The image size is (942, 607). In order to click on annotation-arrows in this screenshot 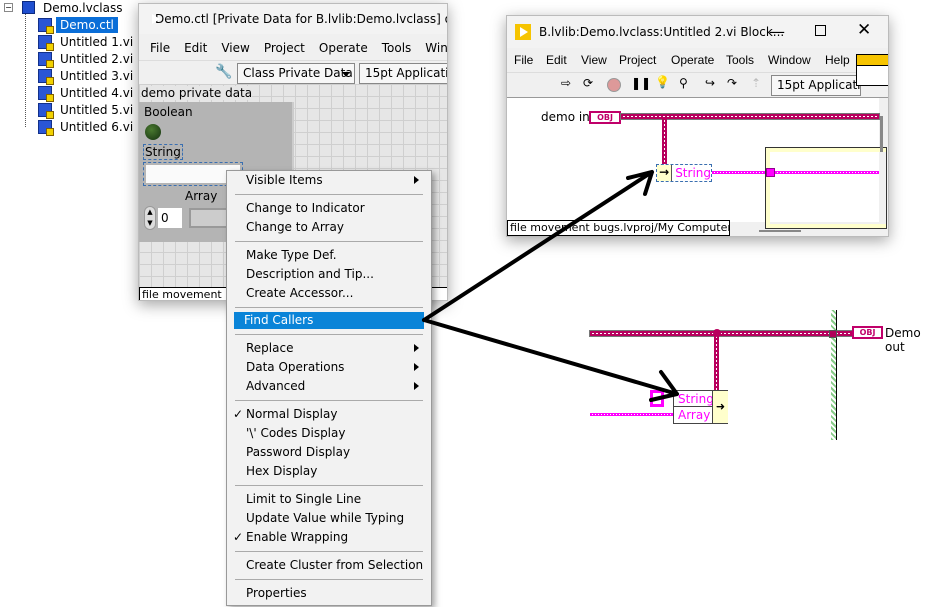, I will do `click(550, 286)`.